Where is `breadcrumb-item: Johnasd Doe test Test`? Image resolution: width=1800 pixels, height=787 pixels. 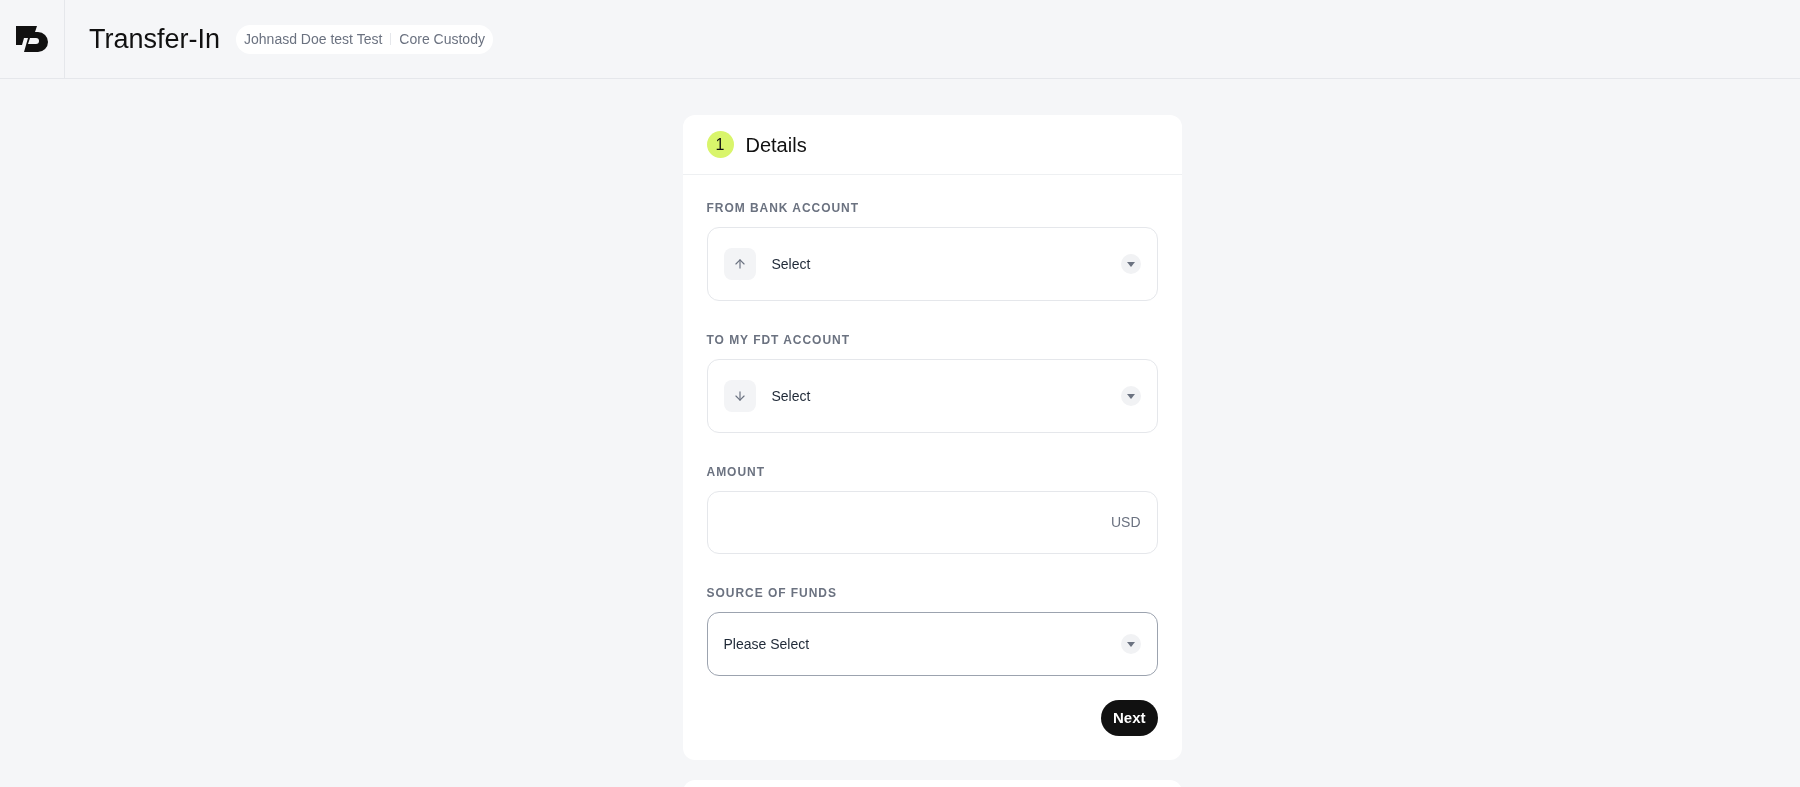
breadcrumb-item: Johnasd Doe test Test is located at coordinates (313, 39).